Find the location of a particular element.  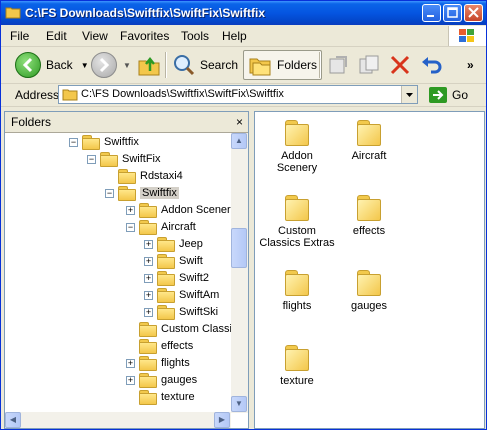

tree-node: texture is located at coordinates (167, 397).